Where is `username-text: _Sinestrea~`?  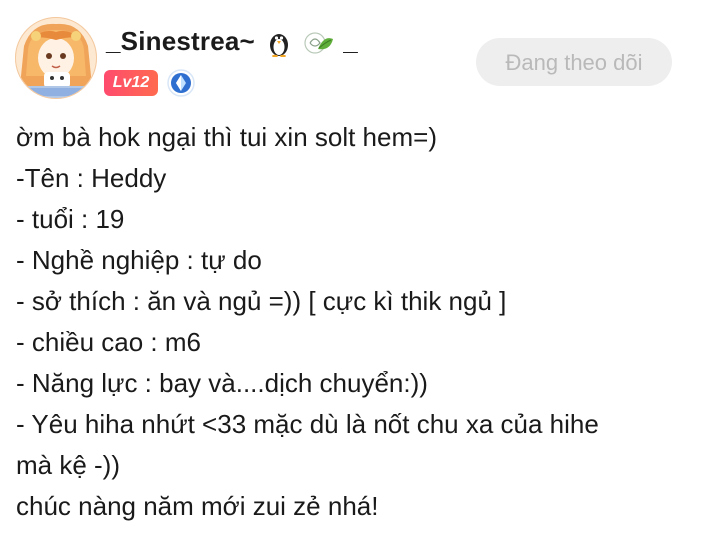
username-text: _Sinestrea~ is located at coordinates (180, 41).